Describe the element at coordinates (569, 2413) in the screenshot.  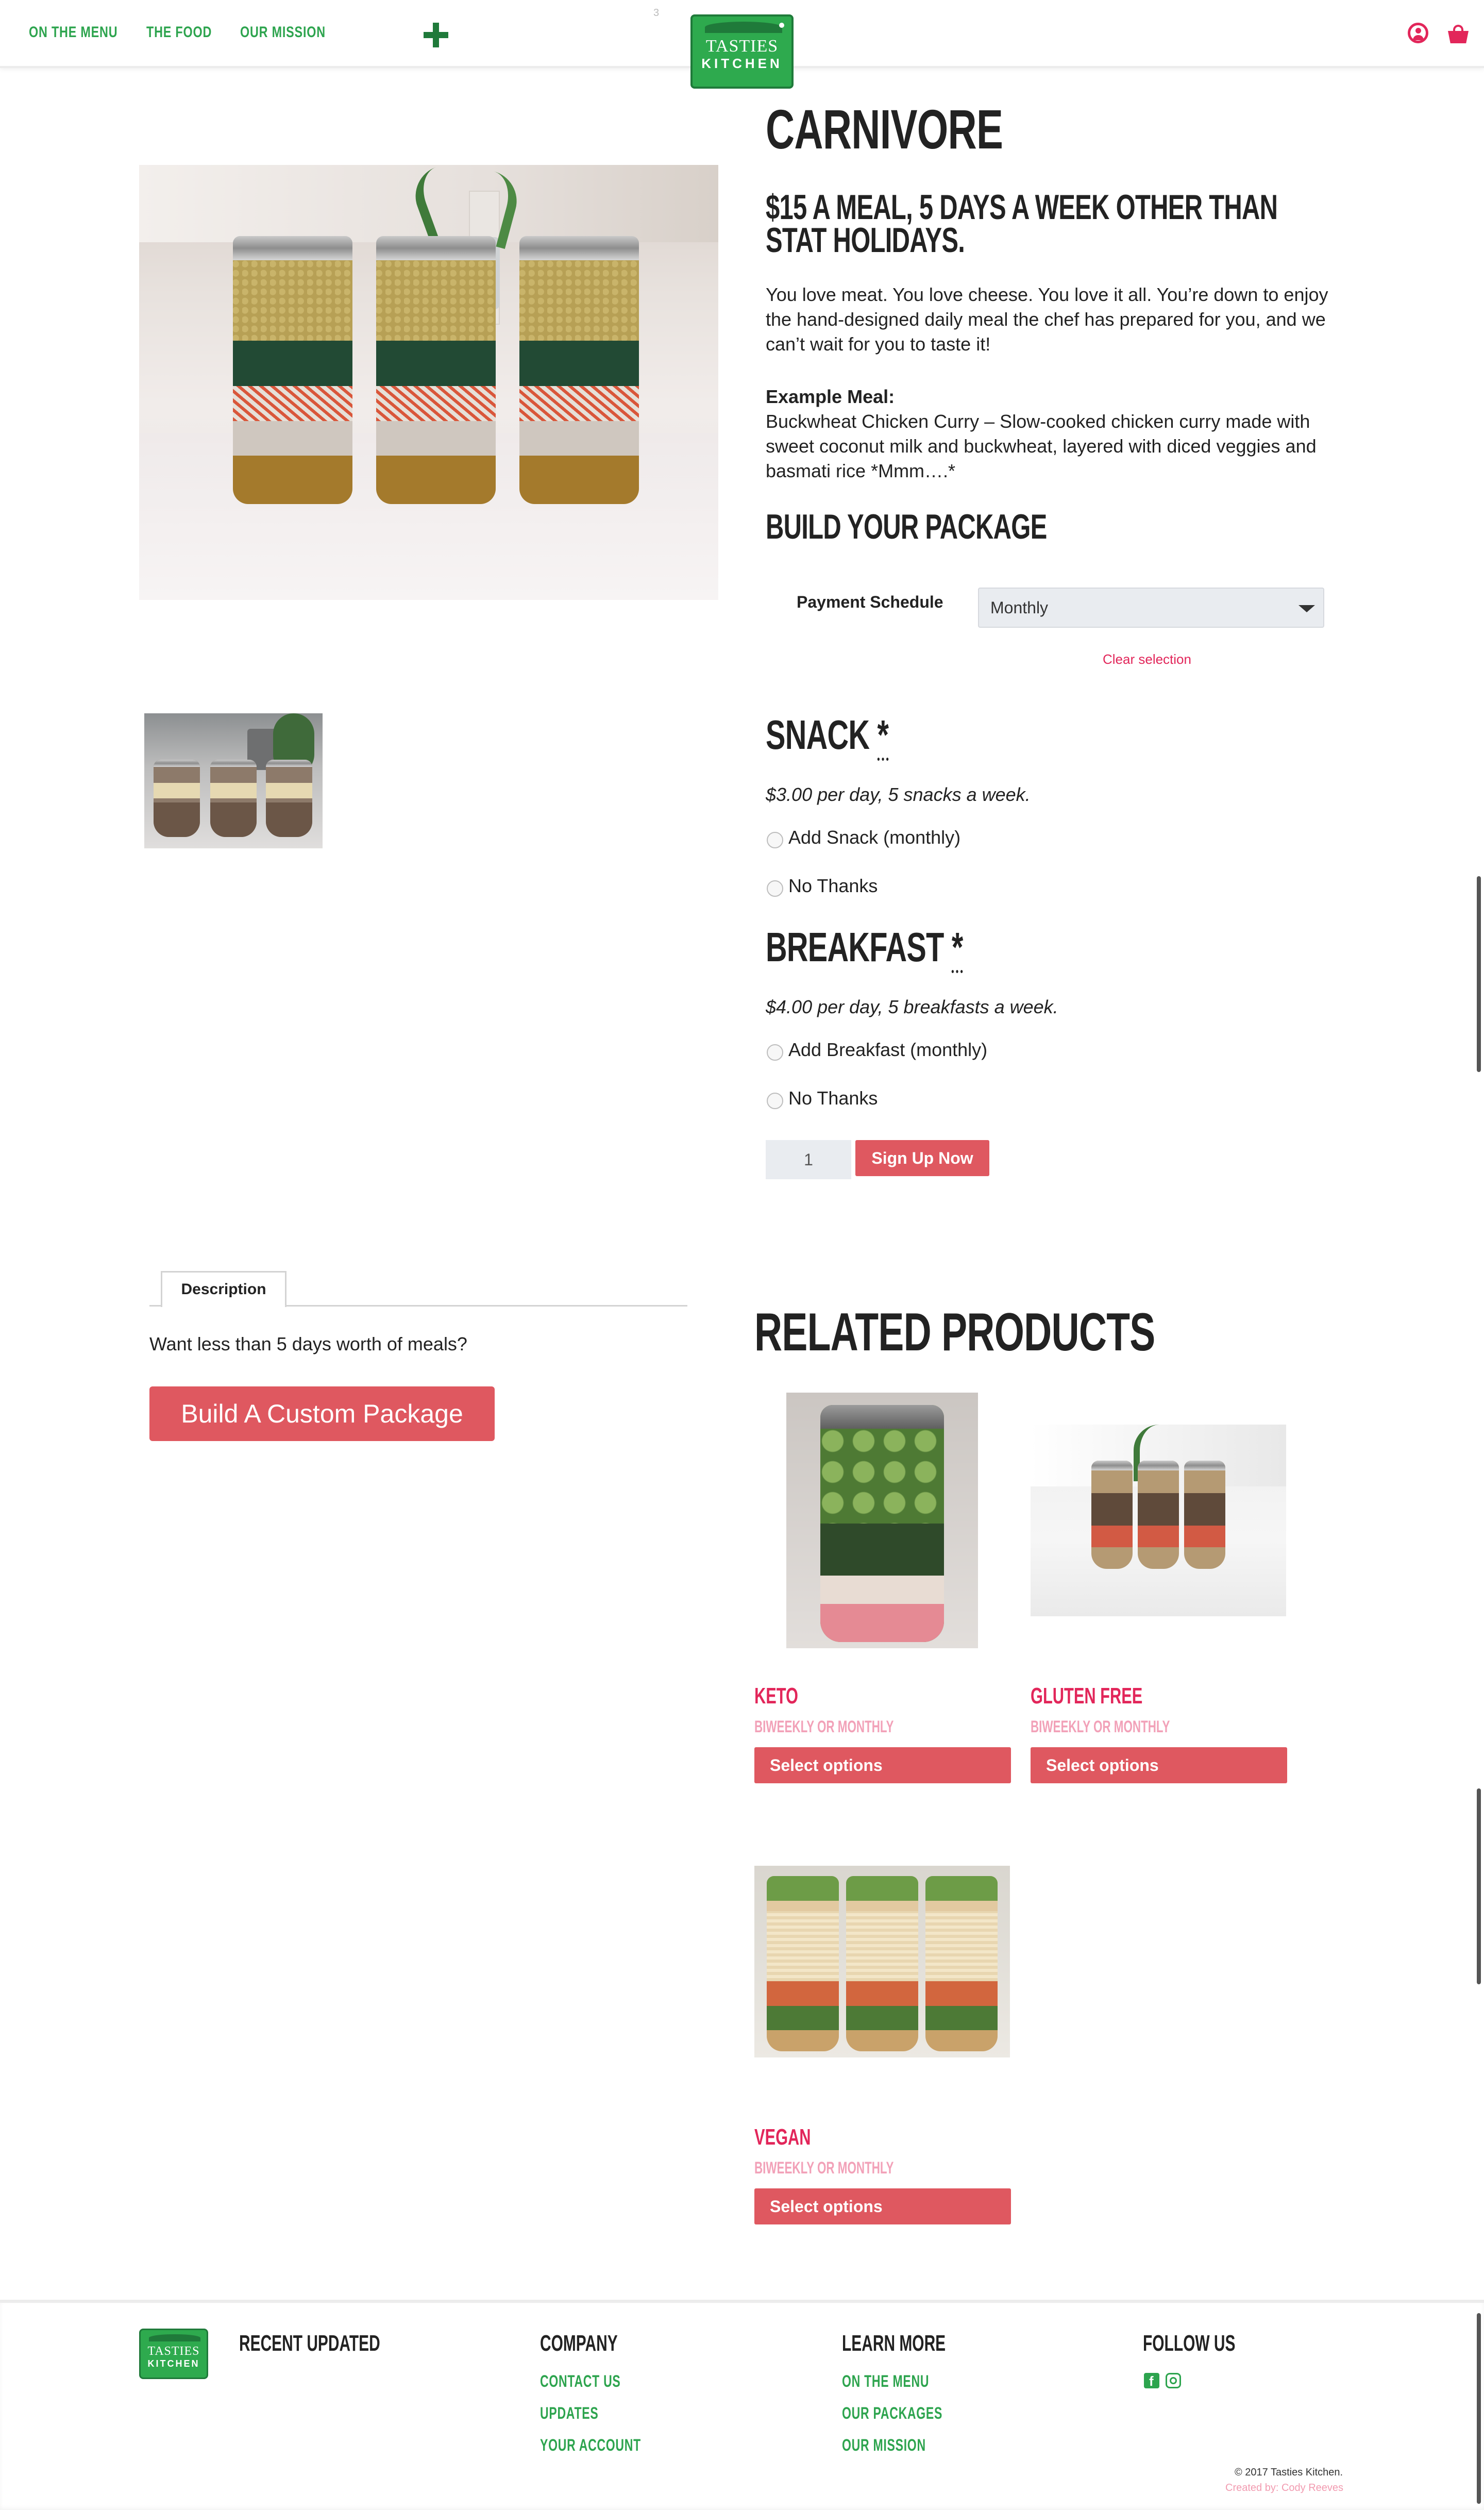
I see `footer-link-updates: UPDATES` at that location.